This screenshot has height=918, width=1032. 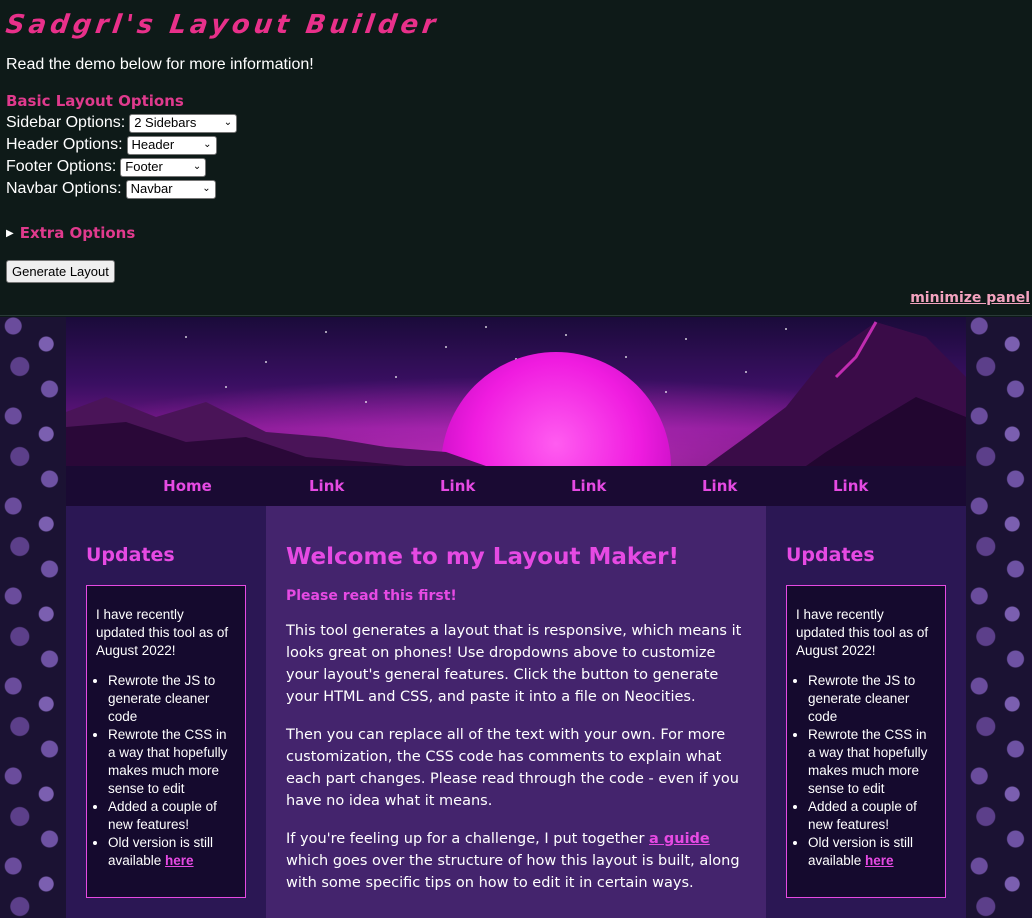 I want to click on extra-options-toggle: ▶ Extra Options, so click(x=516, y=233).